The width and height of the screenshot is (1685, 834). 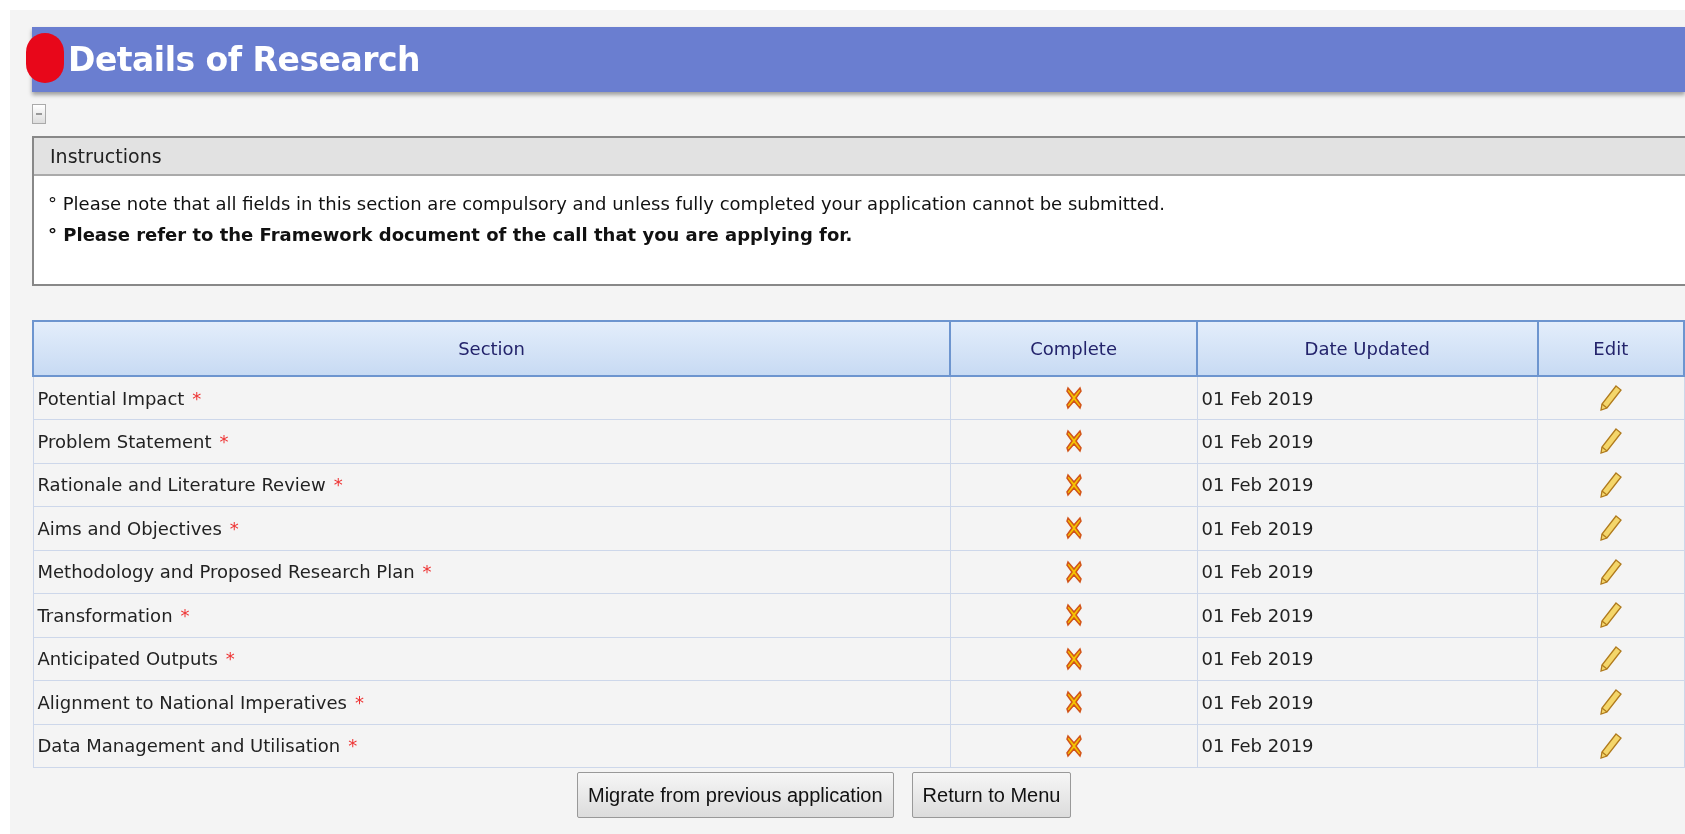 What do you see at coordinates (244, 59) in the screenshot?
I see `page-title: Details of Research` at bounding box center [244, 59].